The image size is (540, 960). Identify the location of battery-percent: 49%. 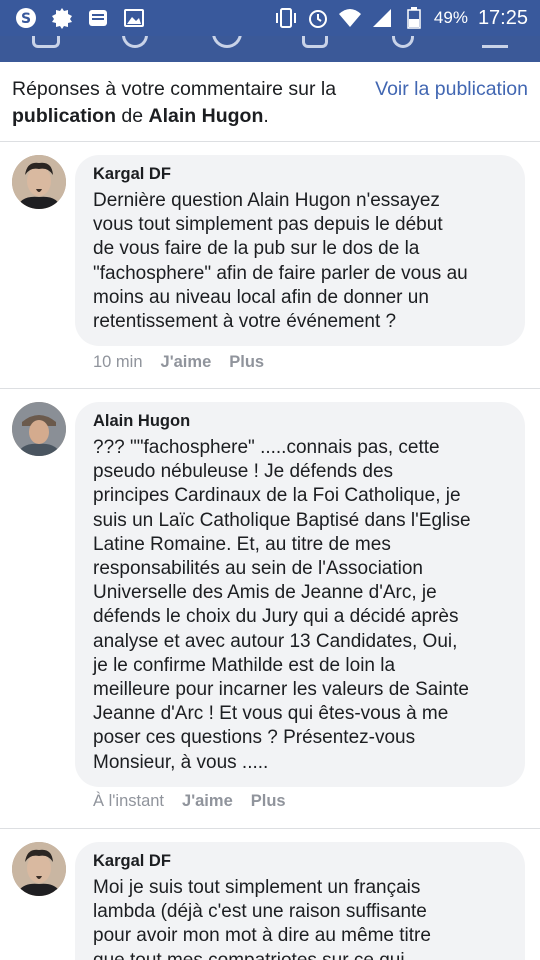
(450, 17).